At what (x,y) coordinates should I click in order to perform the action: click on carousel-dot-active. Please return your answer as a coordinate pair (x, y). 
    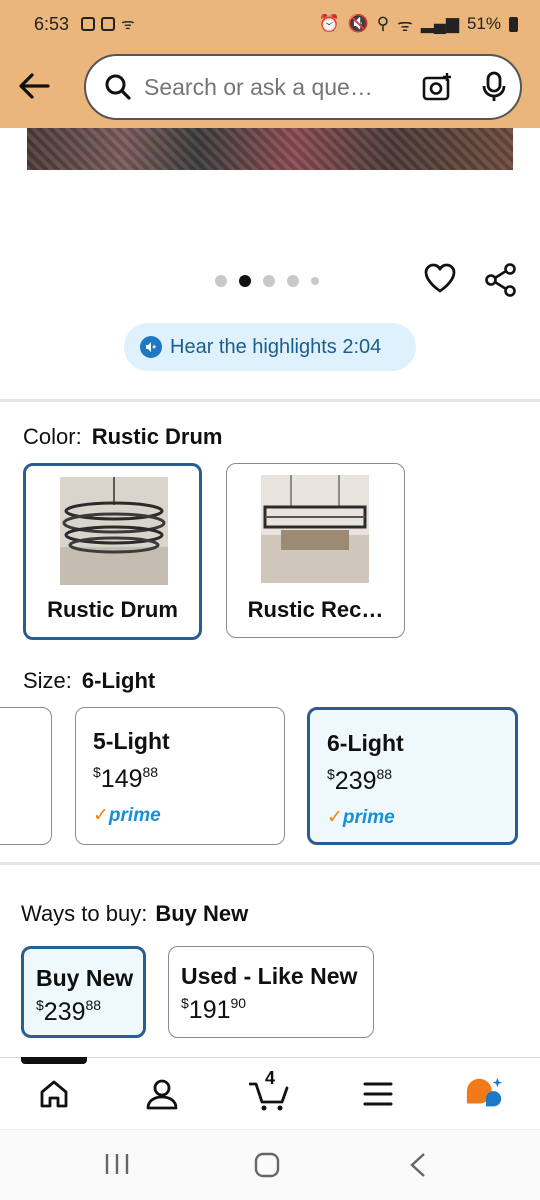
    Looking at the image, I should click on (245, 281).